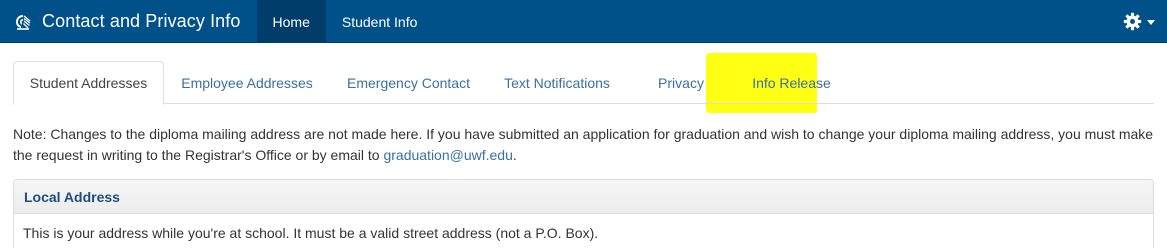  What do you see at coordinates (583, 197) in the screenshot?
I see `panel-title: Local Address` at bounding box center [583, 197].